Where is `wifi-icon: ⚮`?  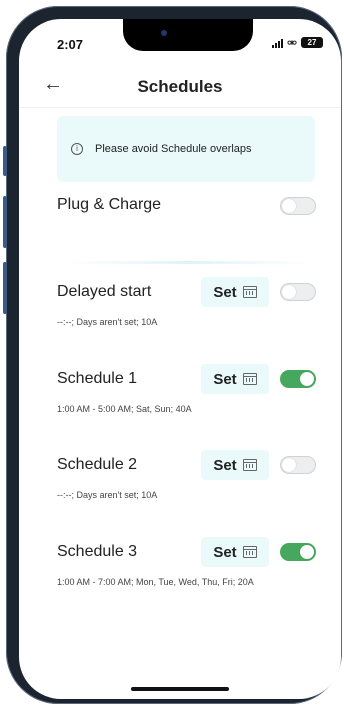
wifi-icon: ⚮ is located at coordinates (291, 42).